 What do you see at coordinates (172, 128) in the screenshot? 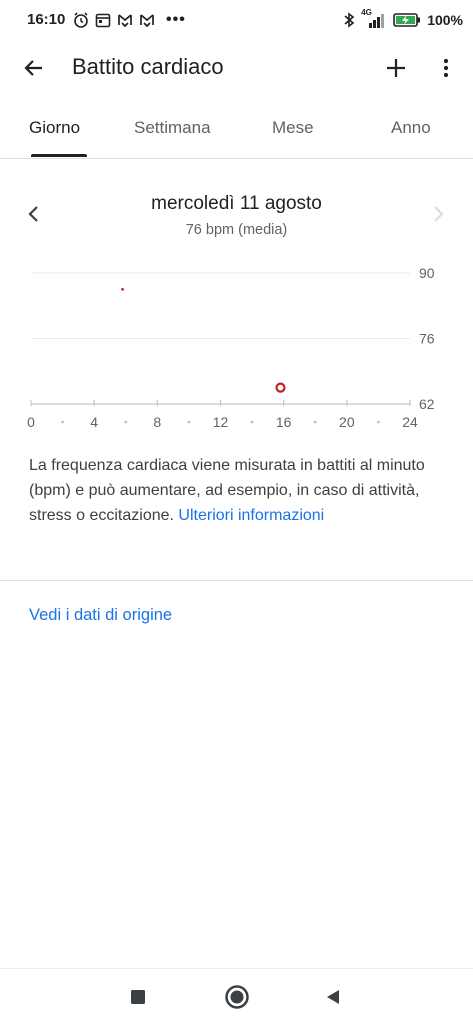
I see `tab-settimana: Settimana` at bounding box center [172, 128].